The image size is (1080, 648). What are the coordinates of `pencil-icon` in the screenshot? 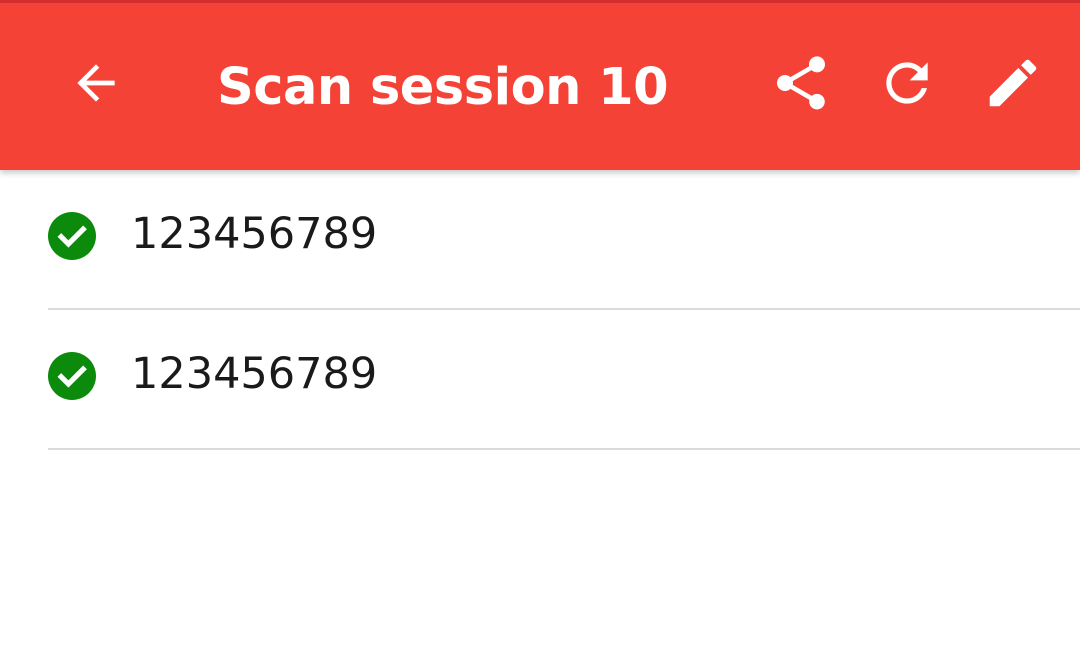 It's located at (1013, 83).